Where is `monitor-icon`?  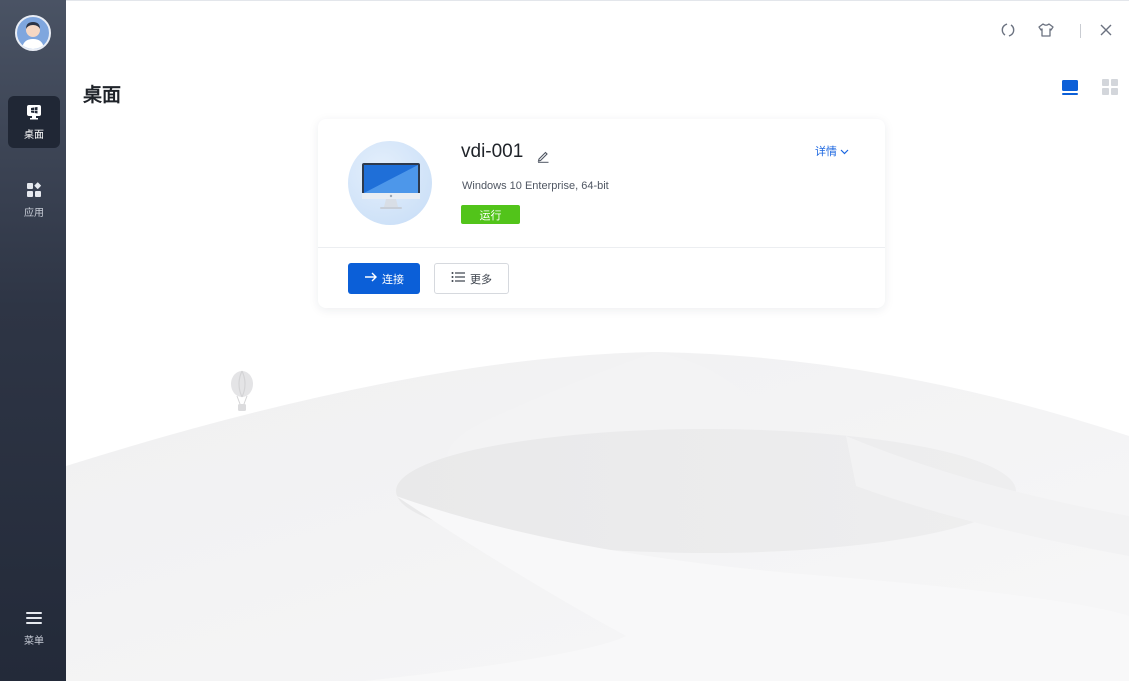
monitor-icon is located at coordinates (391, 186).